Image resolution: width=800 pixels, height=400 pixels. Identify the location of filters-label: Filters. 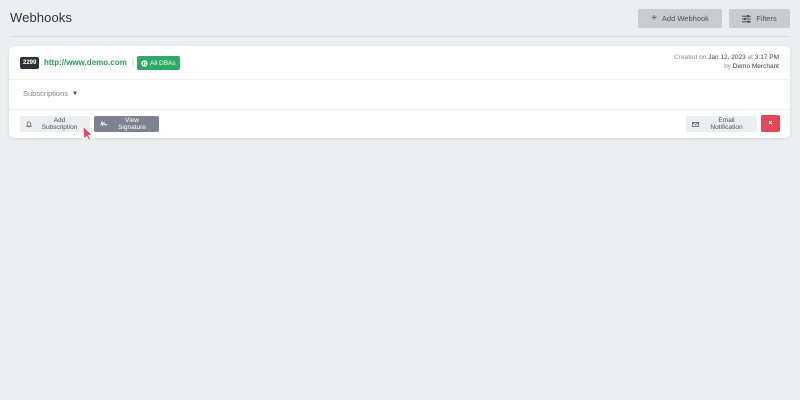
(766, 18).